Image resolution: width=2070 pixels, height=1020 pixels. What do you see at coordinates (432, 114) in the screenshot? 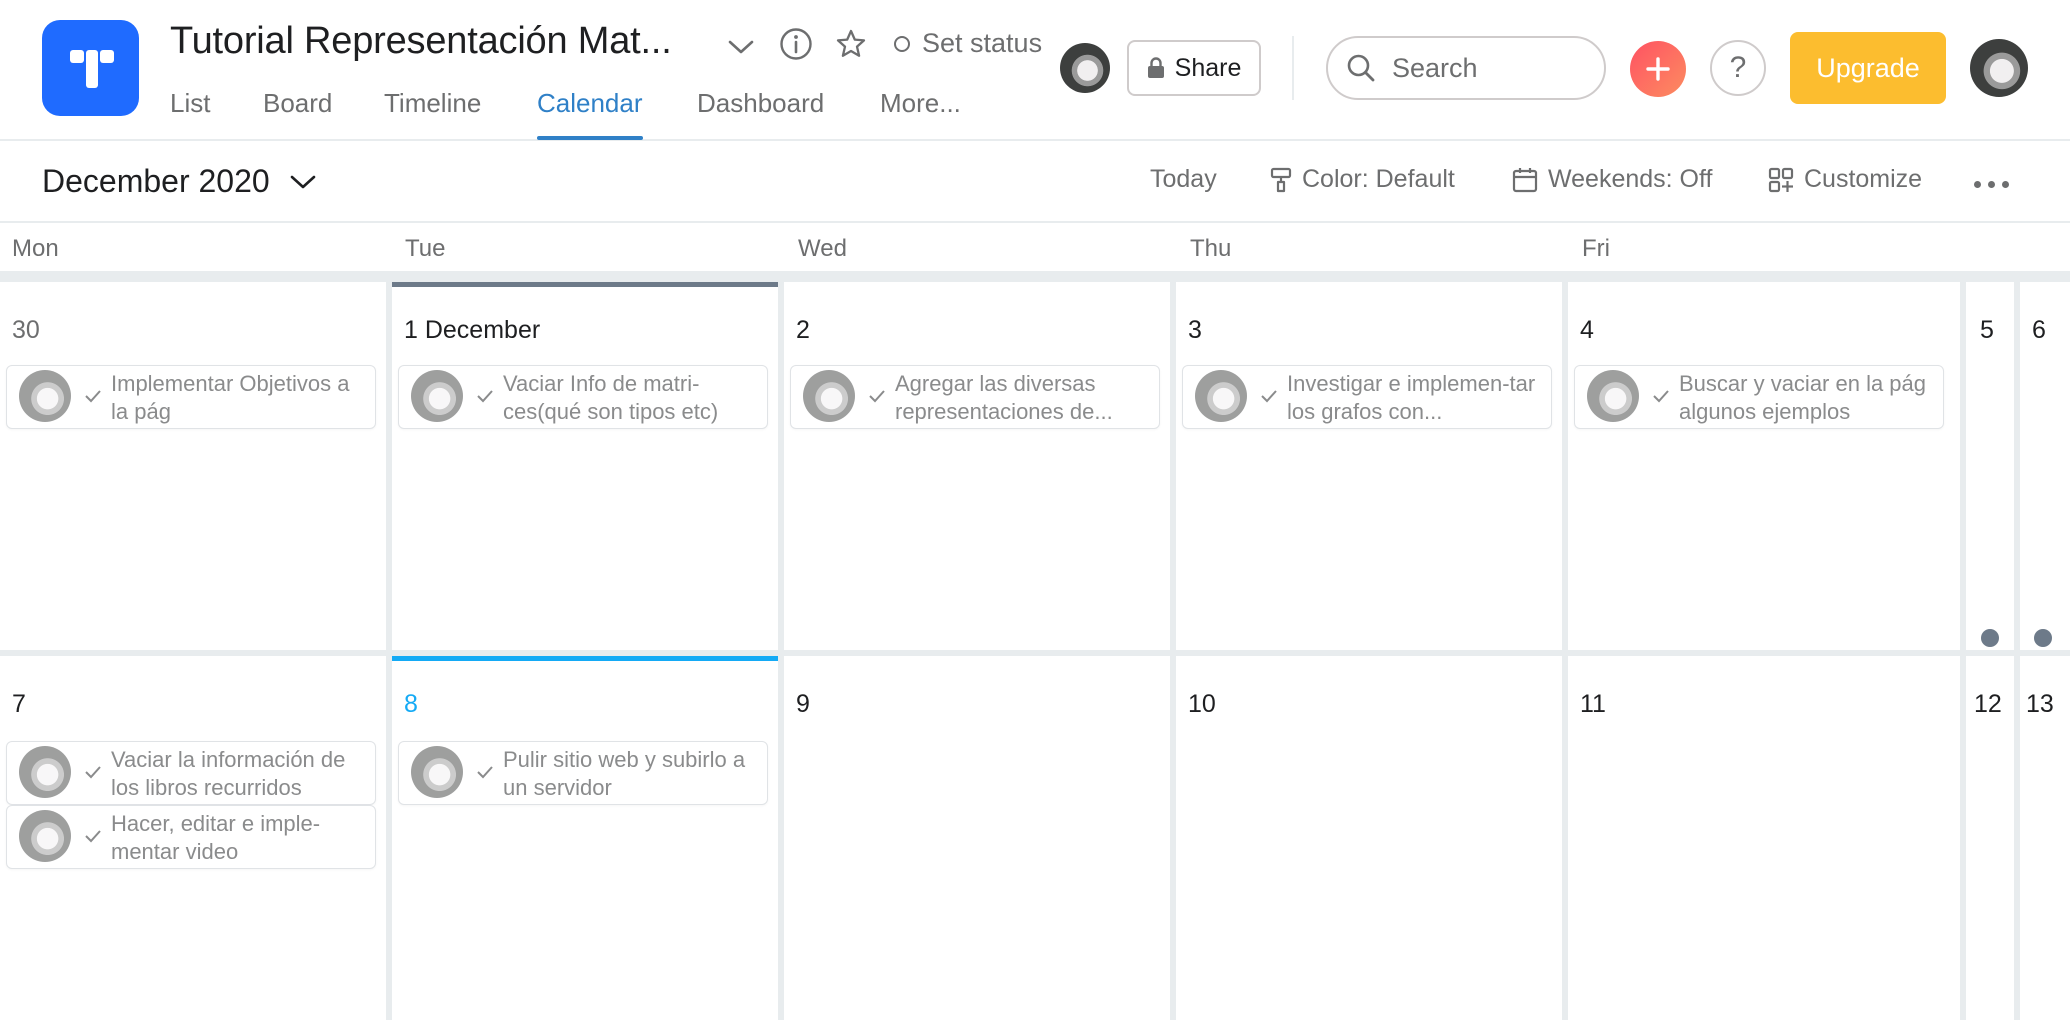
I see `tab-timeline: Timeline` at bounding box center [432, 114].